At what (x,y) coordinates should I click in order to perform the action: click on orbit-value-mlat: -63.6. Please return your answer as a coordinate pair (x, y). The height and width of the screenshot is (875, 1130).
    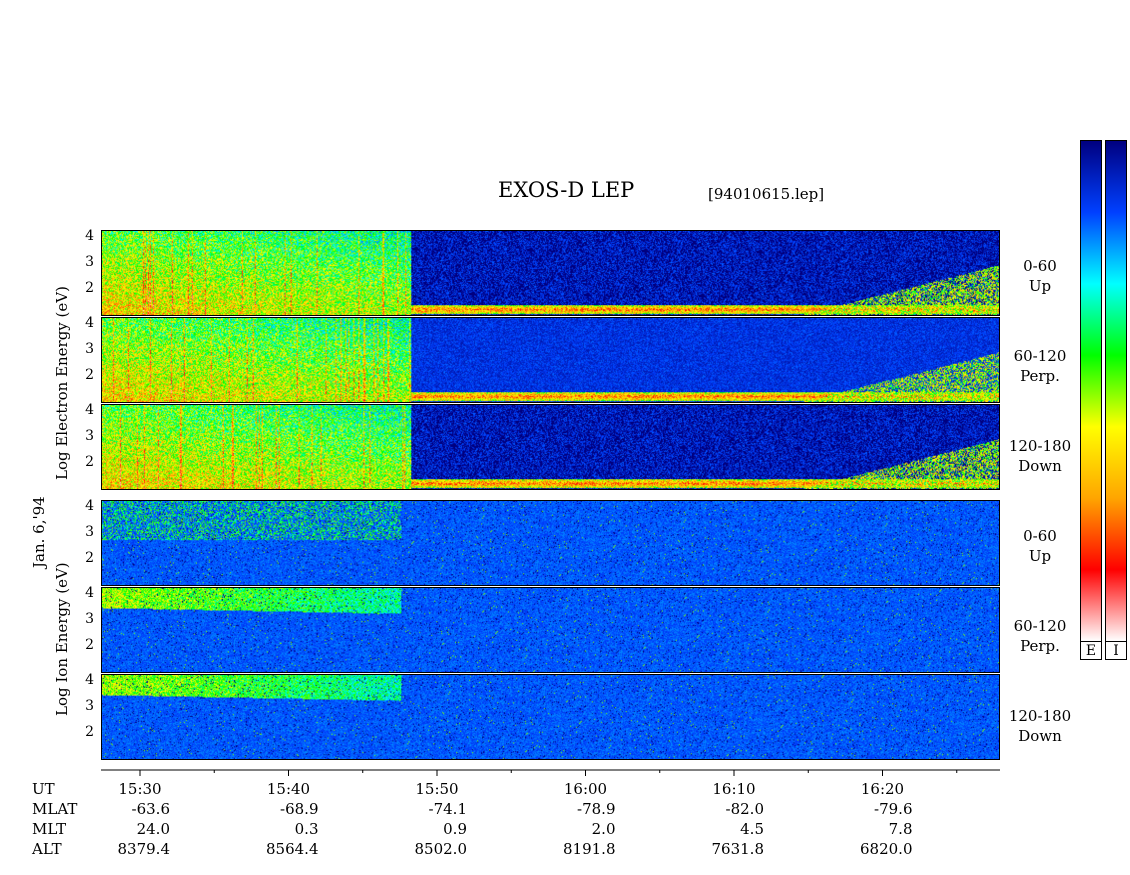
    Looking at the image, I should click on (150, 809).